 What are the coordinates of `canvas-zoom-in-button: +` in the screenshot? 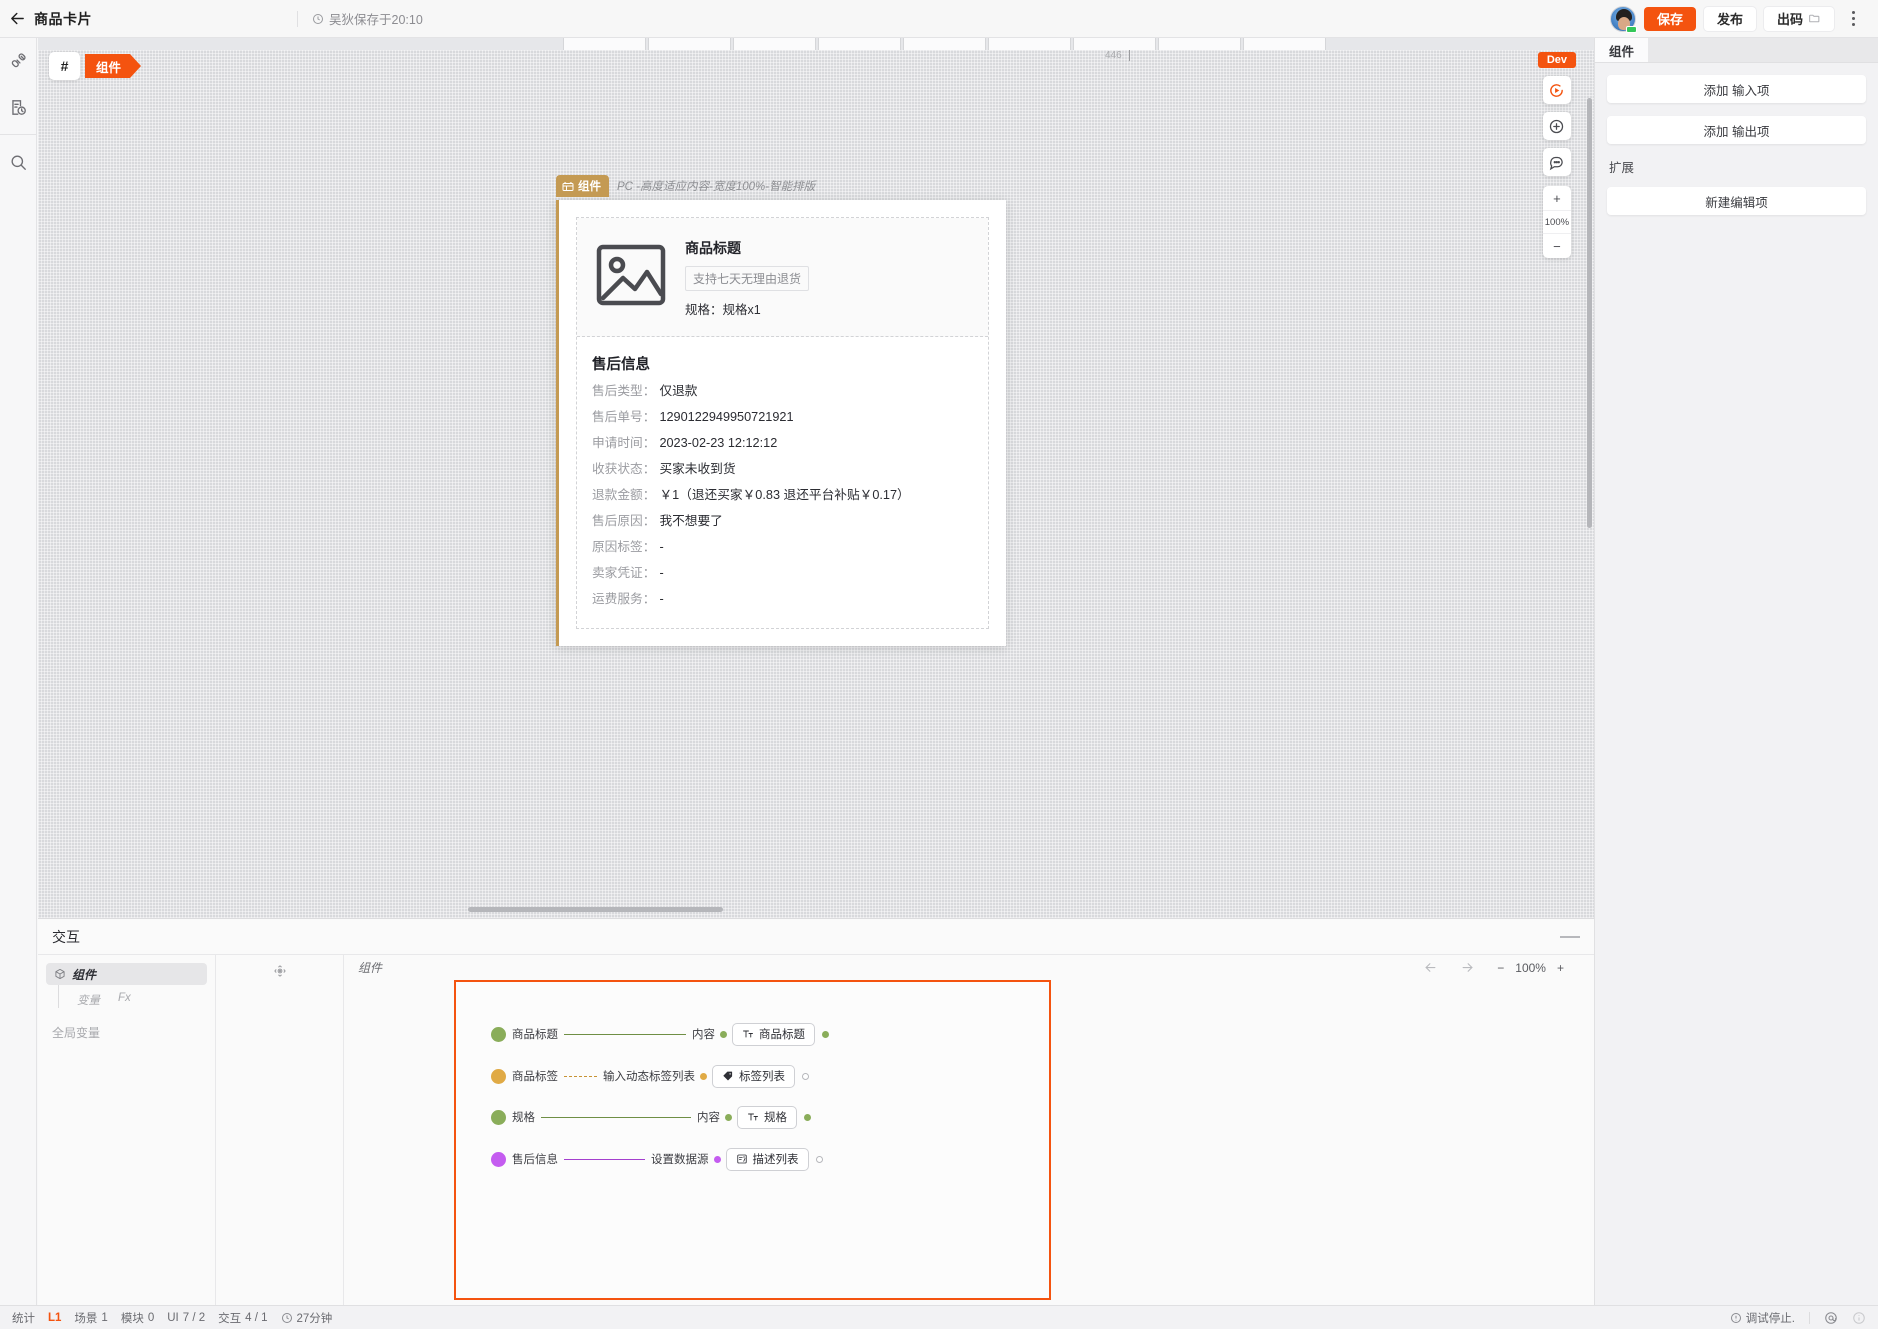 It's located at (1557, 198).